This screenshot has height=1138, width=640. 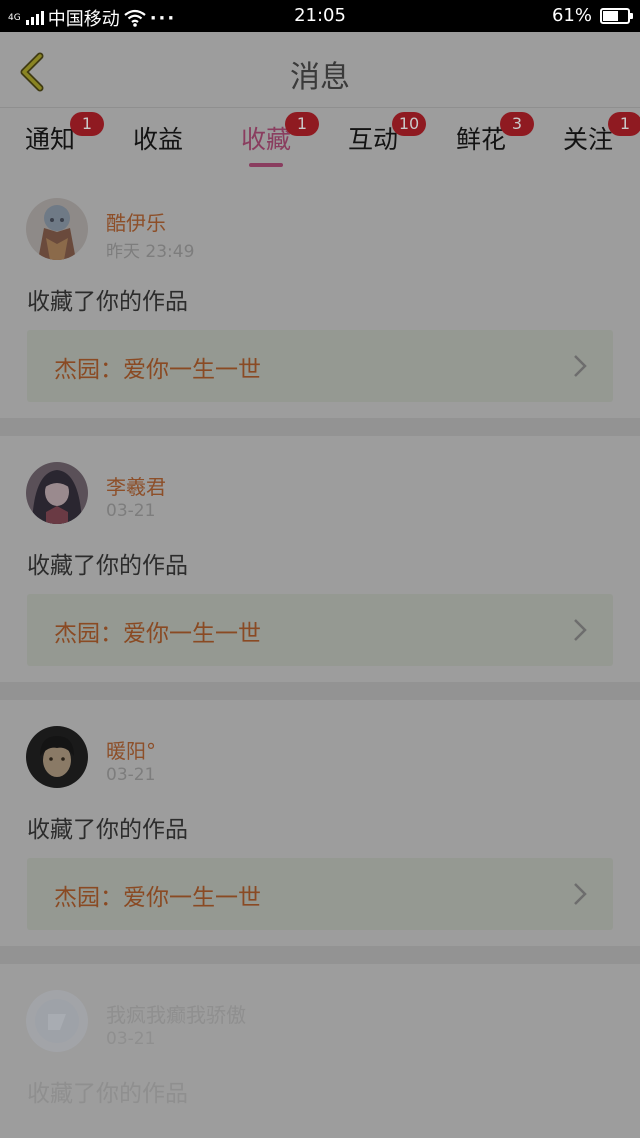 I want to click on tab-bar: 通知 1 收益 收藏 1 互动 10 鲜花 3 关注 1, so click(x=320, y=140).